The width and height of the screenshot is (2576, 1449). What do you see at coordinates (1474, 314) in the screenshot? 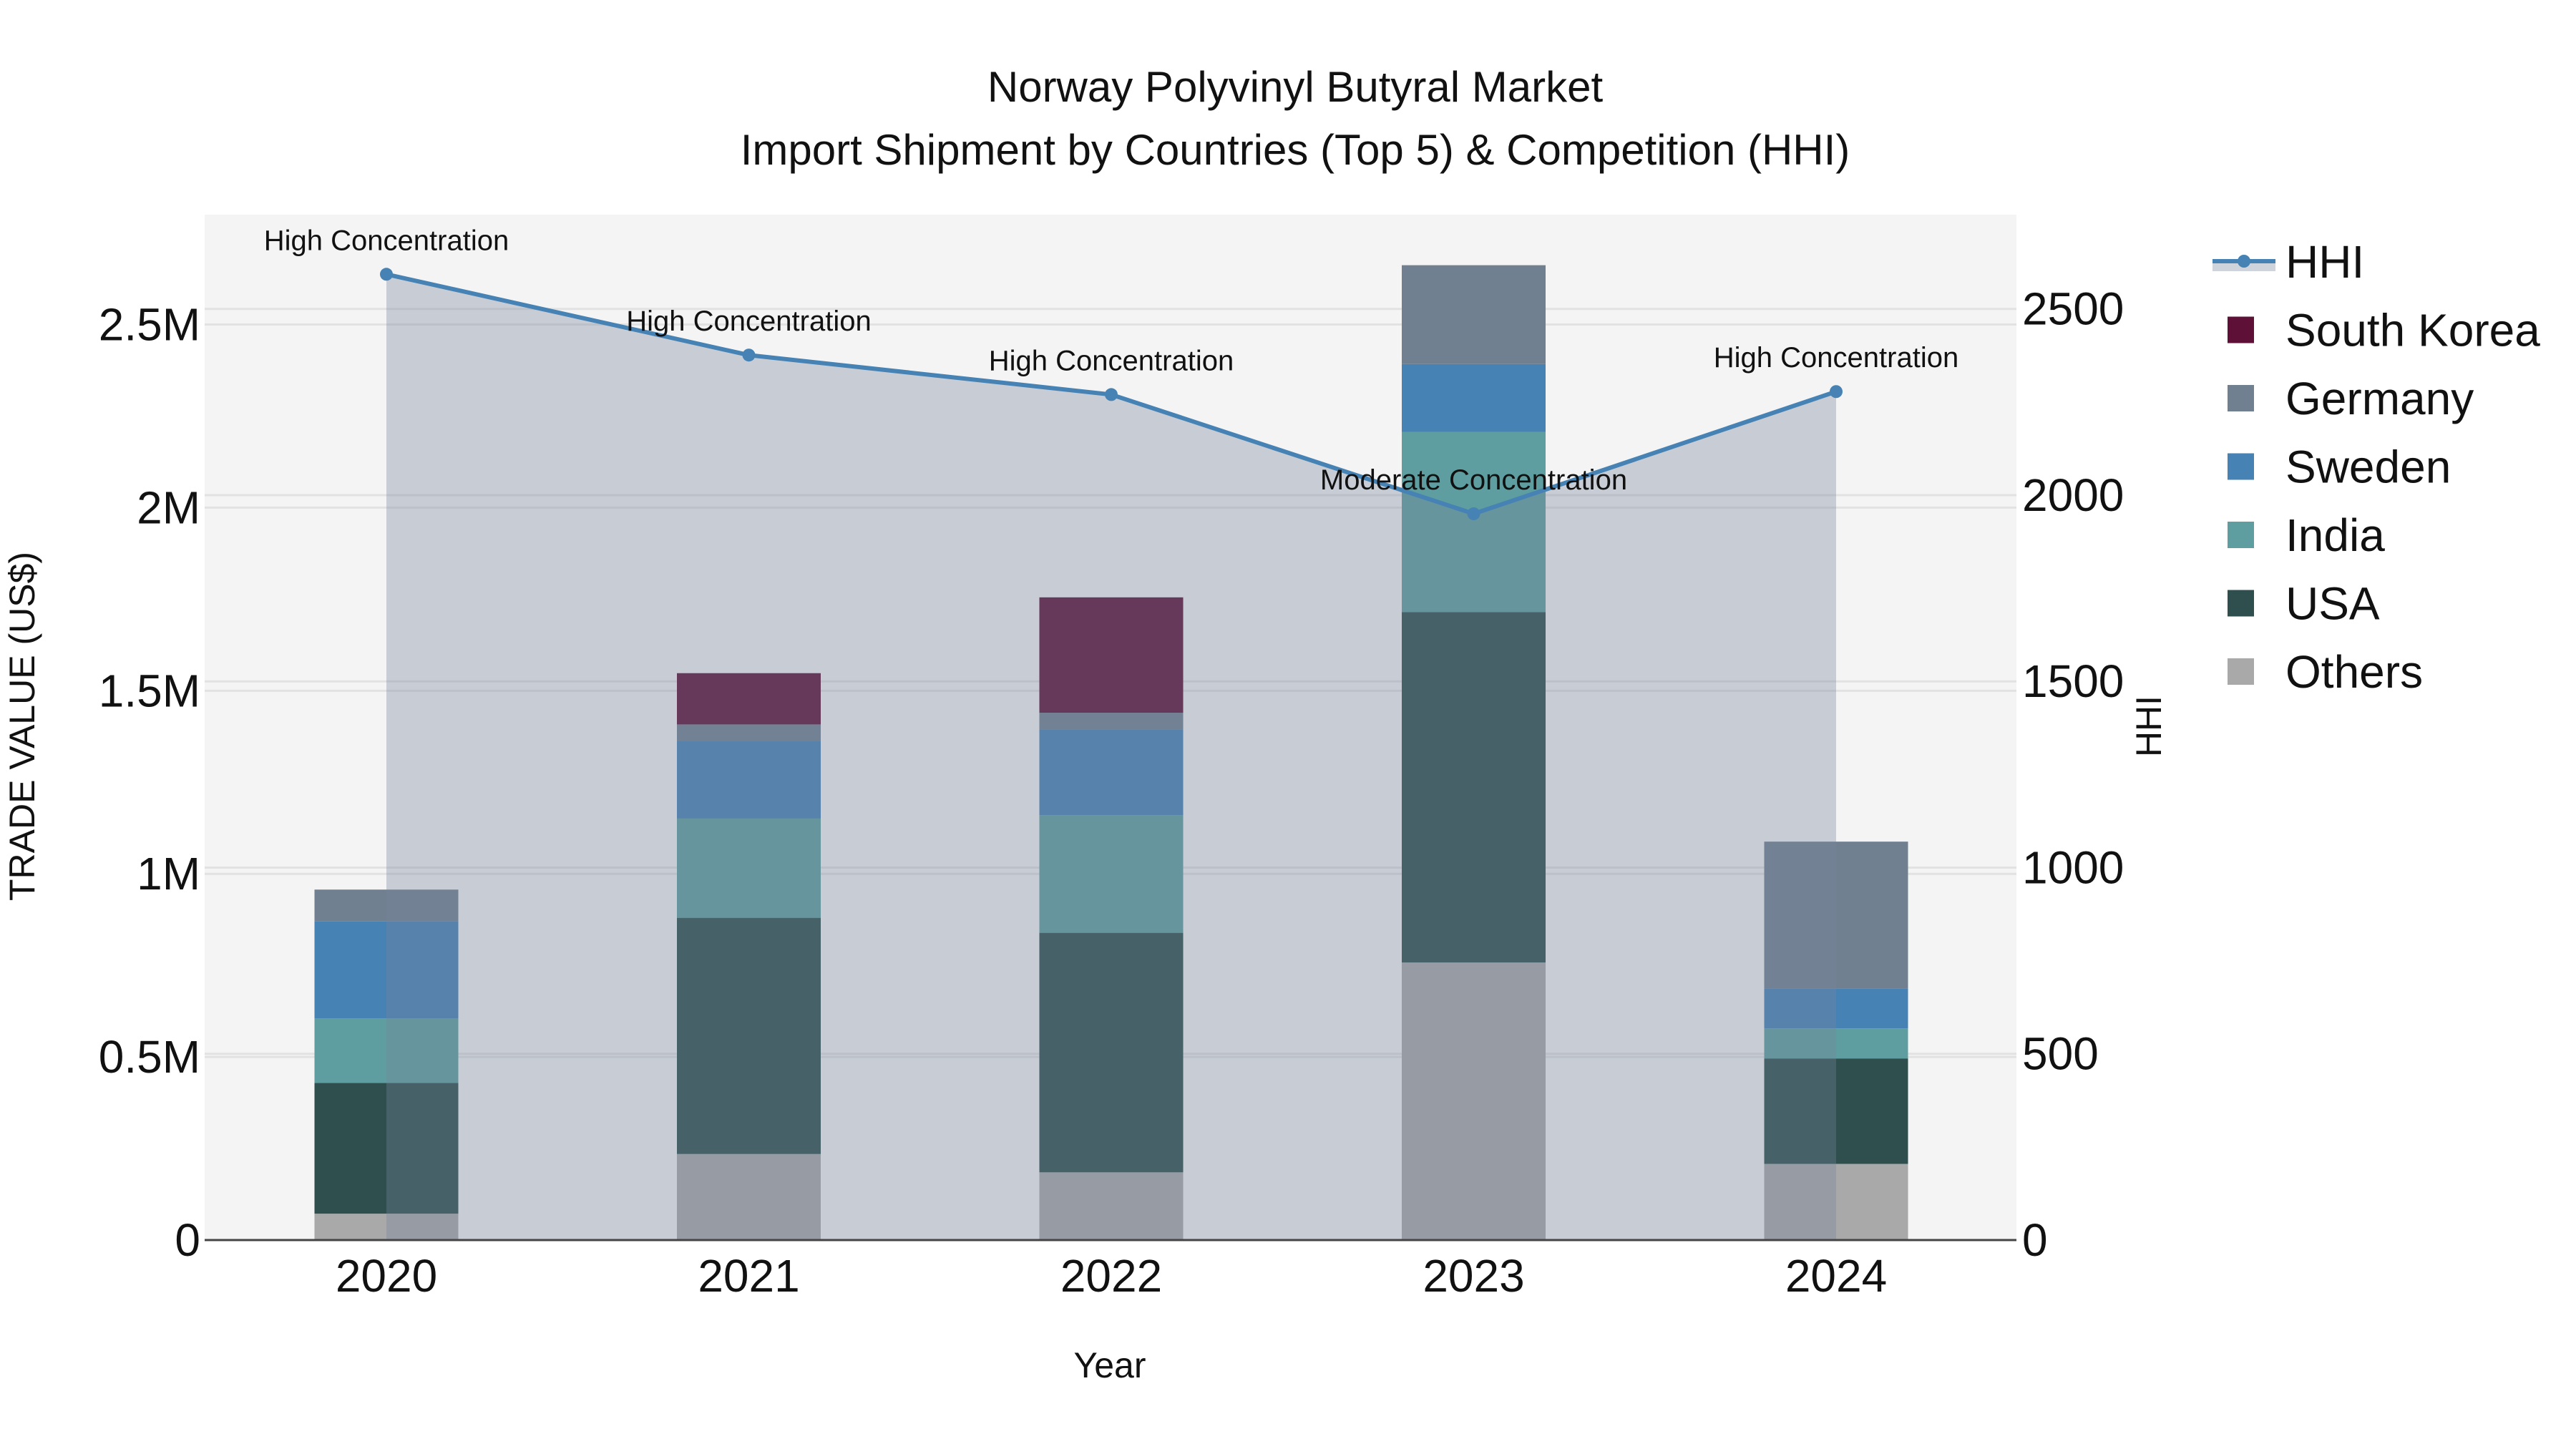
I see `bar-germany-2023` at bounding box center [1474, 314].